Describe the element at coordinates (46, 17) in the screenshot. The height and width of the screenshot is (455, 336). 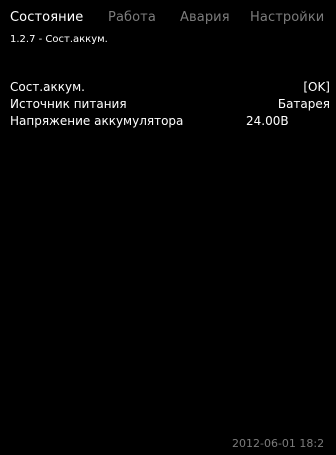
I see `tab-status: Состояние` at that location.